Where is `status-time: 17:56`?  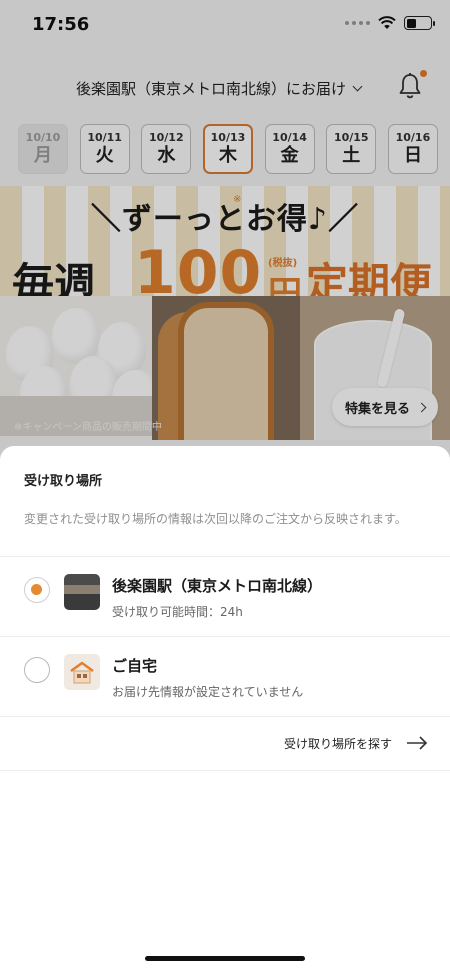 status-time: 17:56 is located at coordinates (61, 24).